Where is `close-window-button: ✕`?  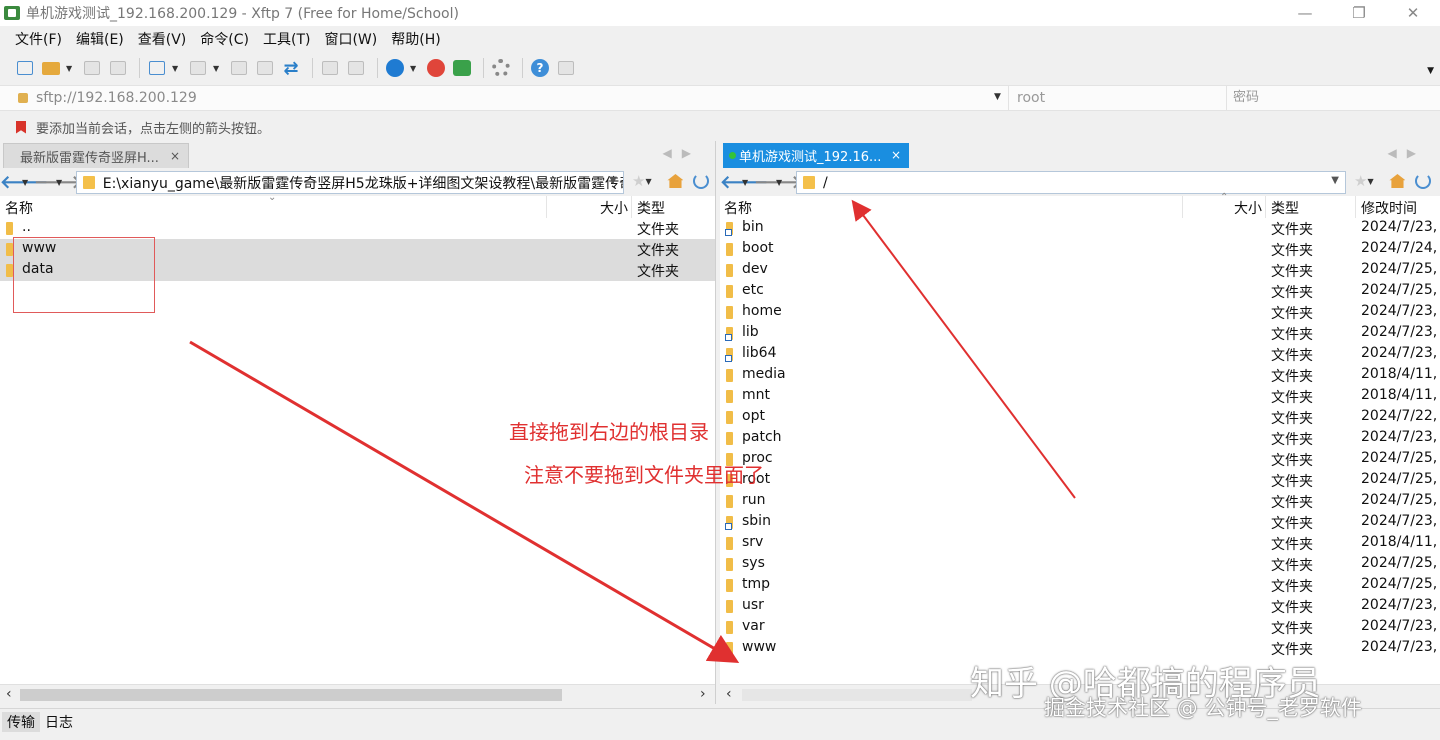 close-window-button: ✕ is located at coordinates (1413, 13).